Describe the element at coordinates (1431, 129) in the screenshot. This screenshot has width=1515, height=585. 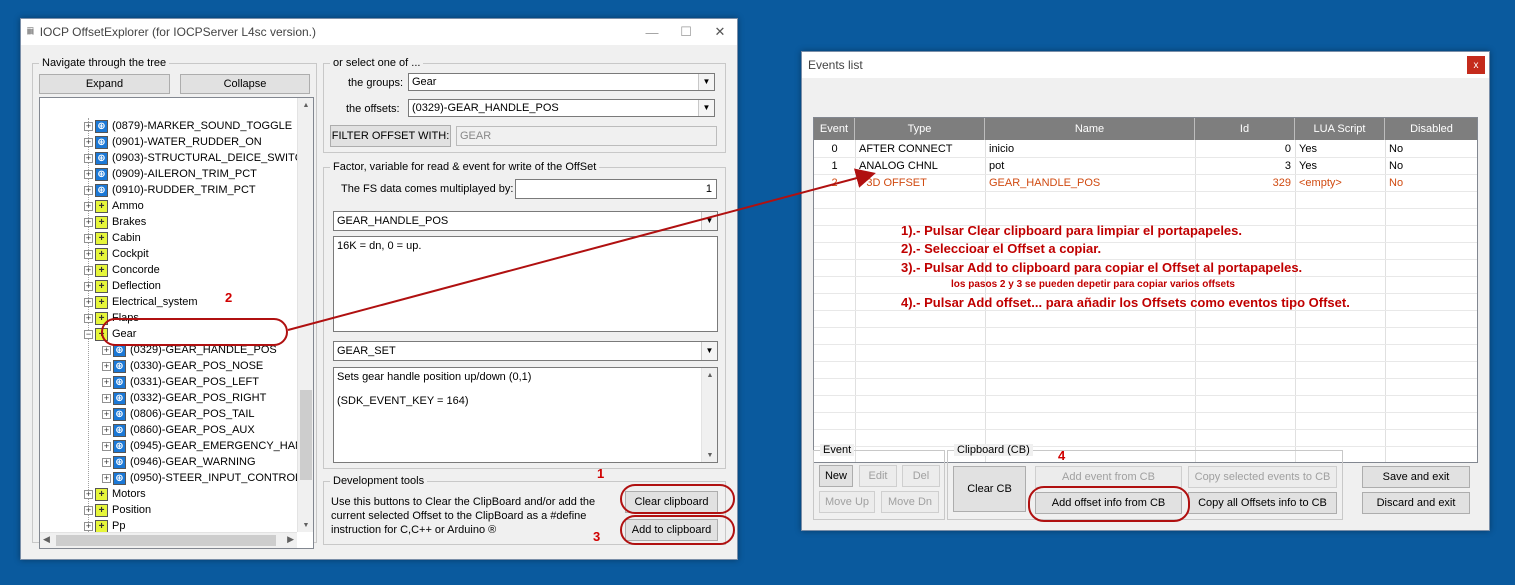
I see `column-header: Disabled` at that location.